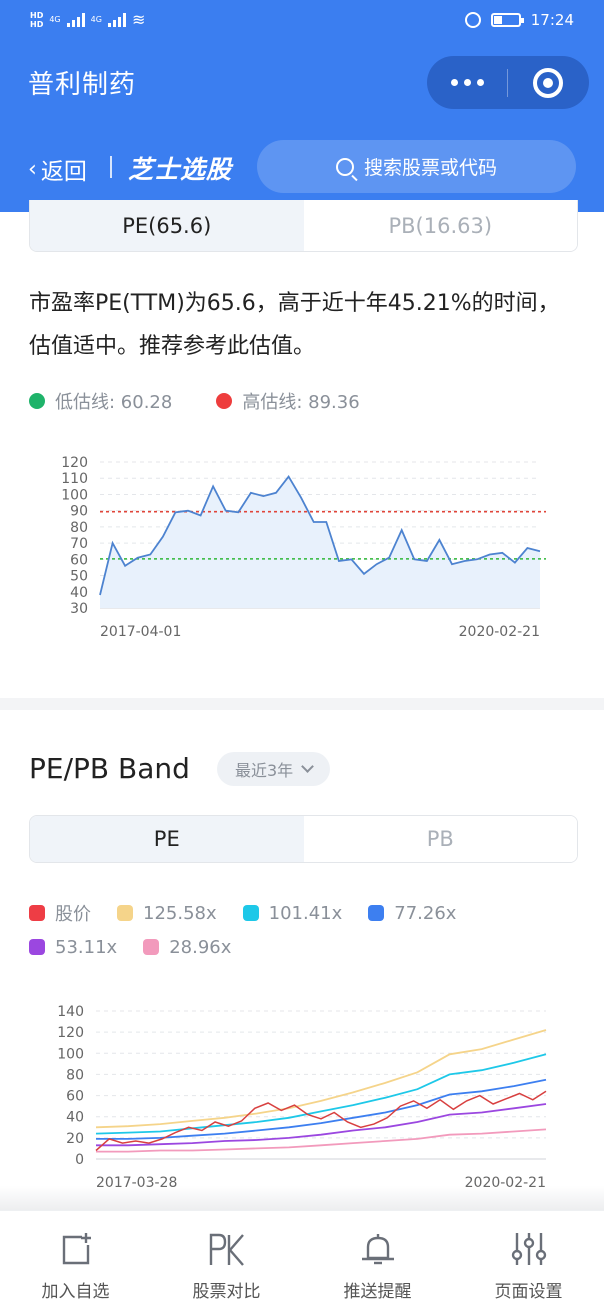 The height and width of the screenshot is (1309, 604). Describe the element at coordinates (264, 770) in the screenshot. I see `period-label: 最近3年` at that location.